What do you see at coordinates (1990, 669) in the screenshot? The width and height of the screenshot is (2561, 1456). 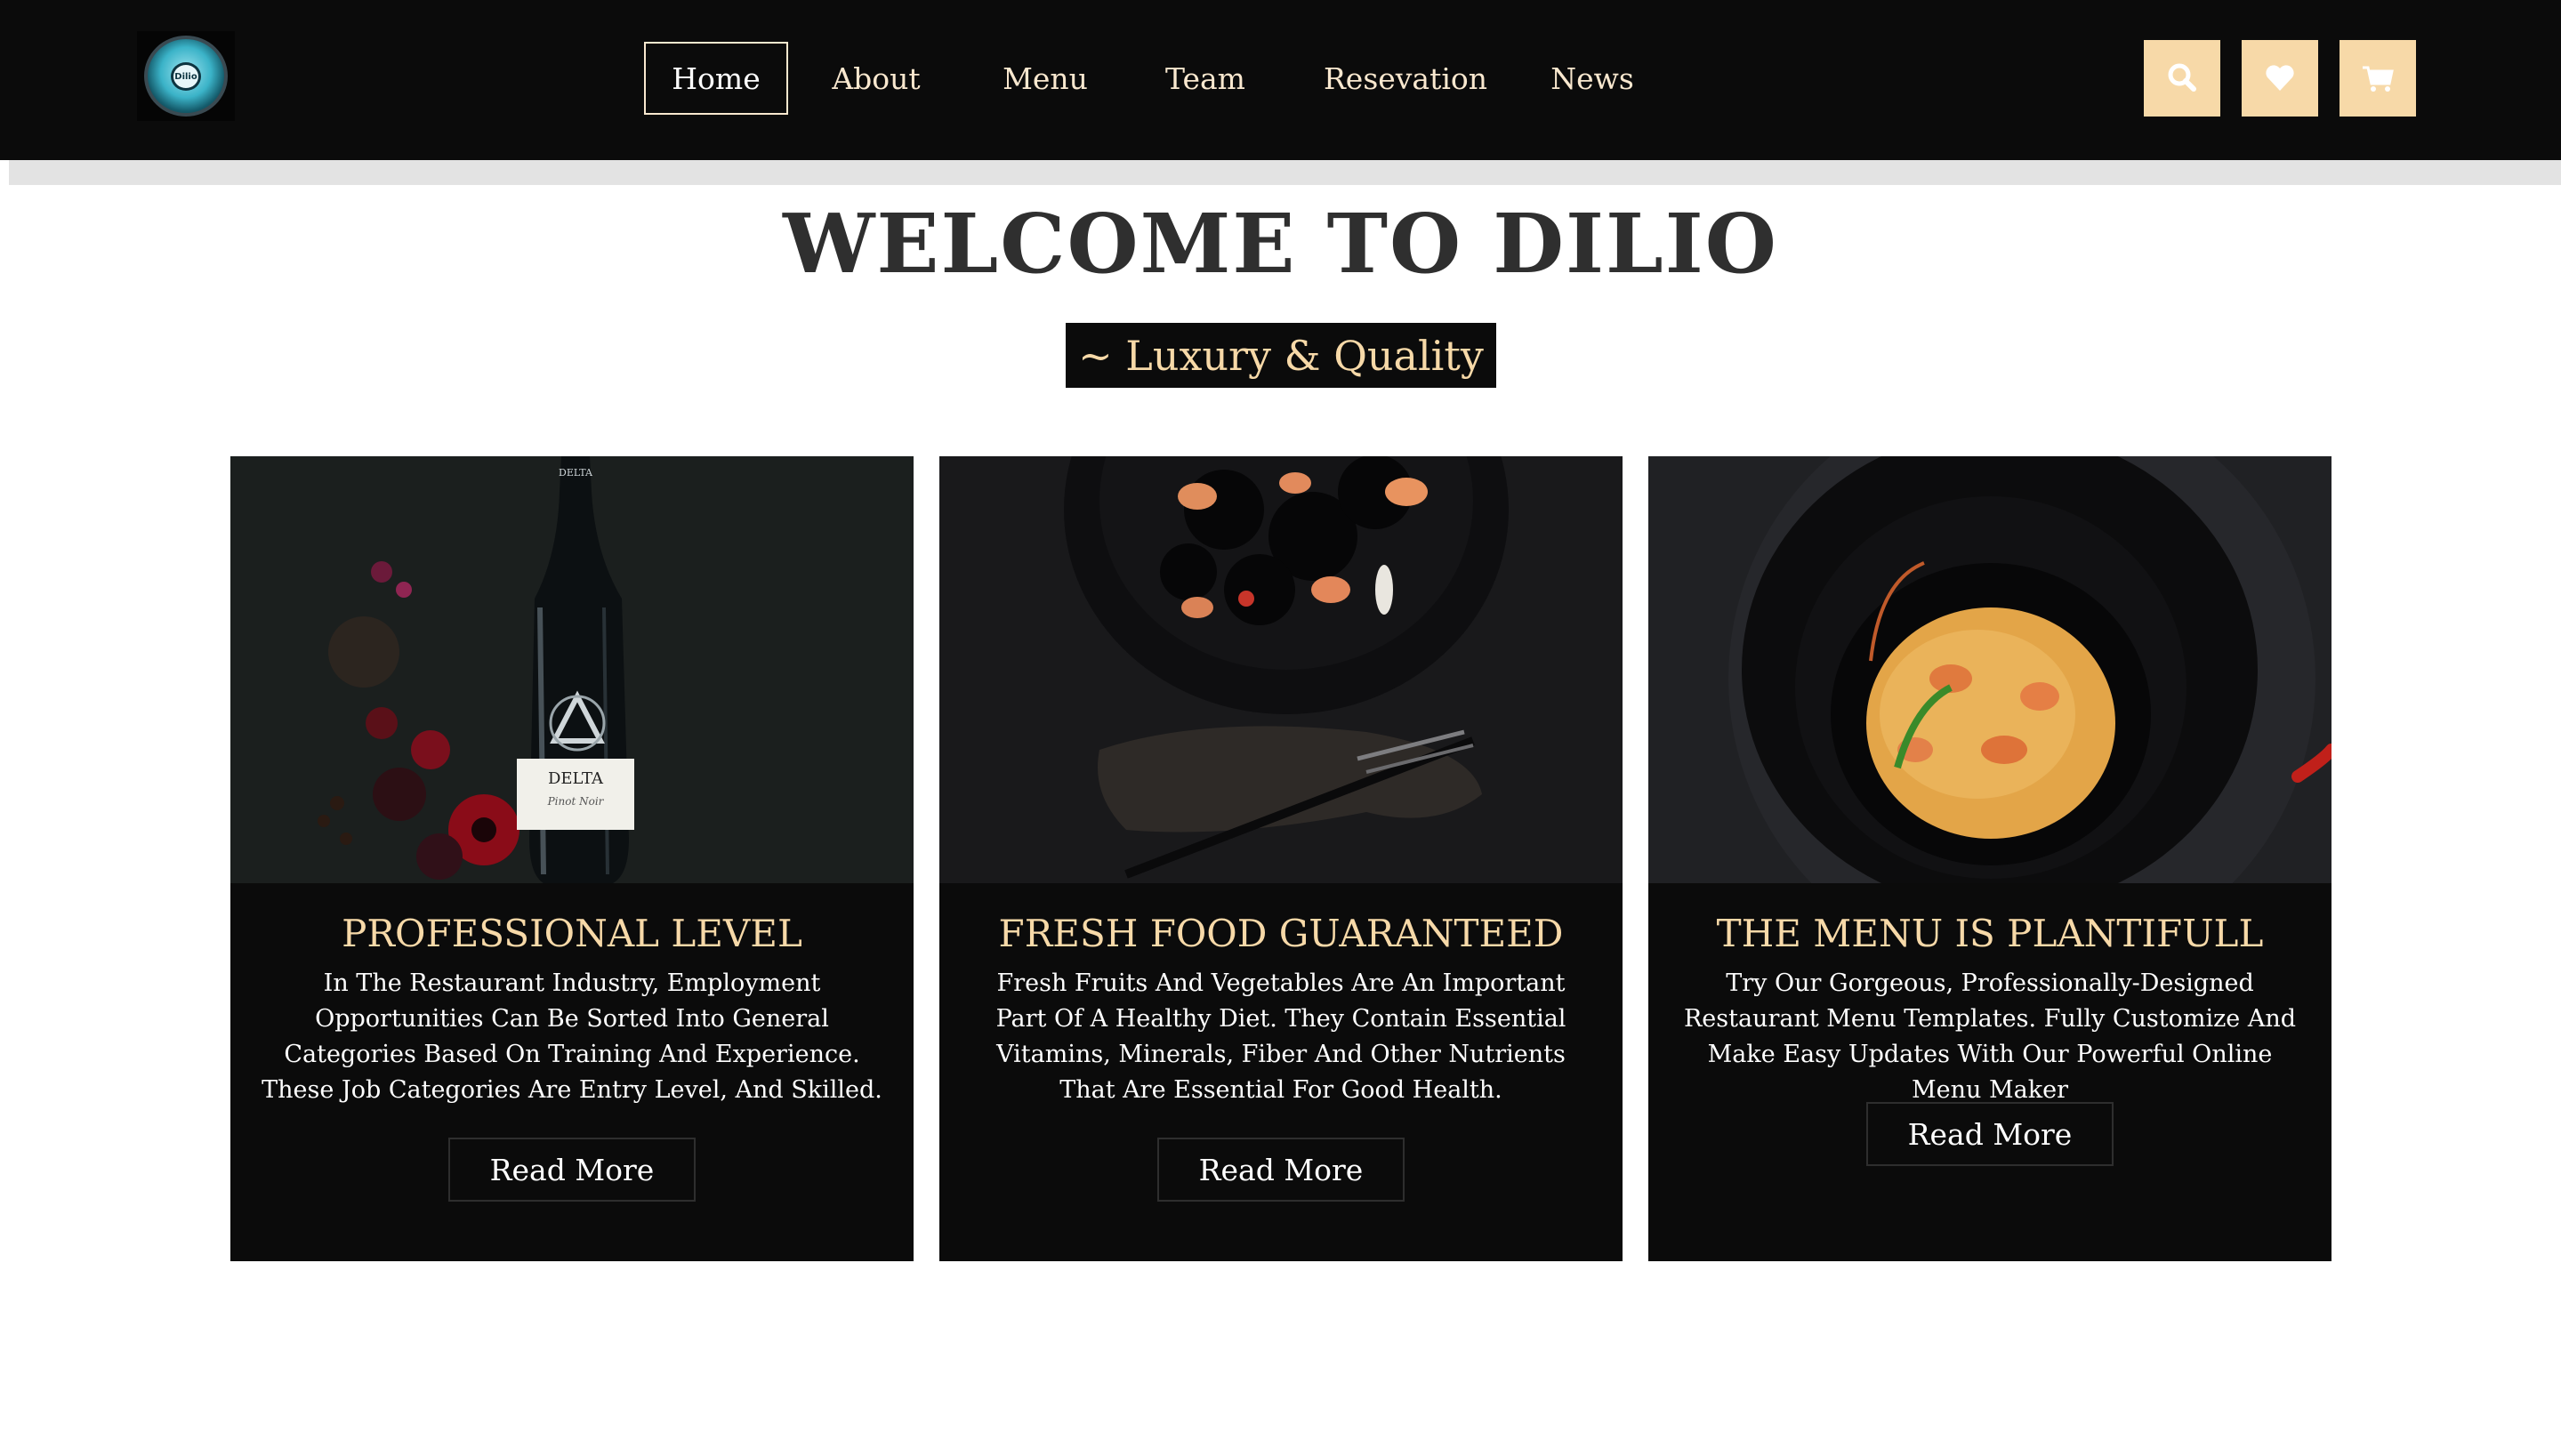 I see `curry-bowl-image` at bounding box center [1990, 669].